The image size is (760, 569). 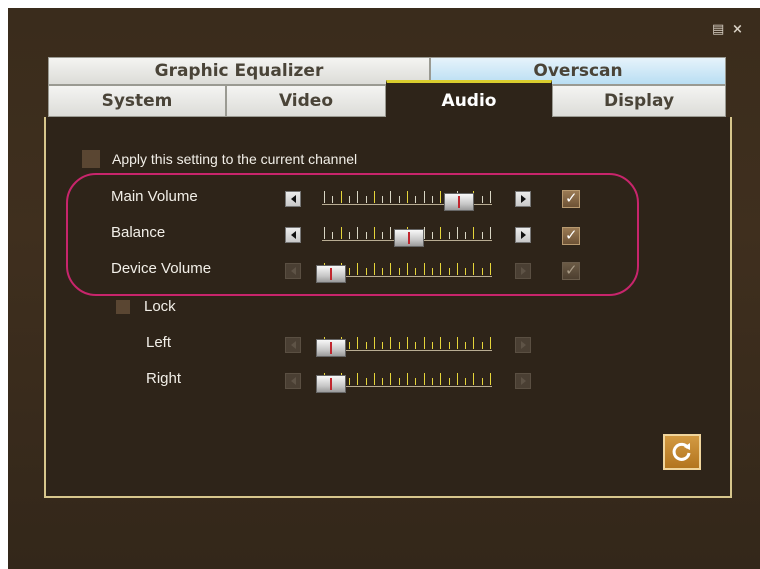 What do you see at coordinates (571, 235) in the screenshot?
I see `balance-checkbox` at bounding box center [571, 235].